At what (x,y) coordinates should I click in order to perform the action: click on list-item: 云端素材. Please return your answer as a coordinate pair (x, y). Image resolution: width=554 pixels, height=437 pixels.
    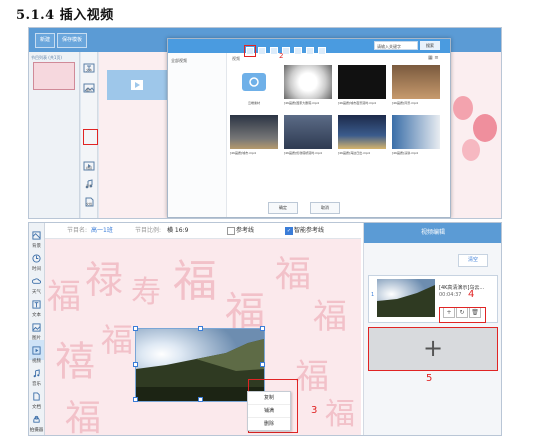
    Looking at the image, I should click on (254, 87).